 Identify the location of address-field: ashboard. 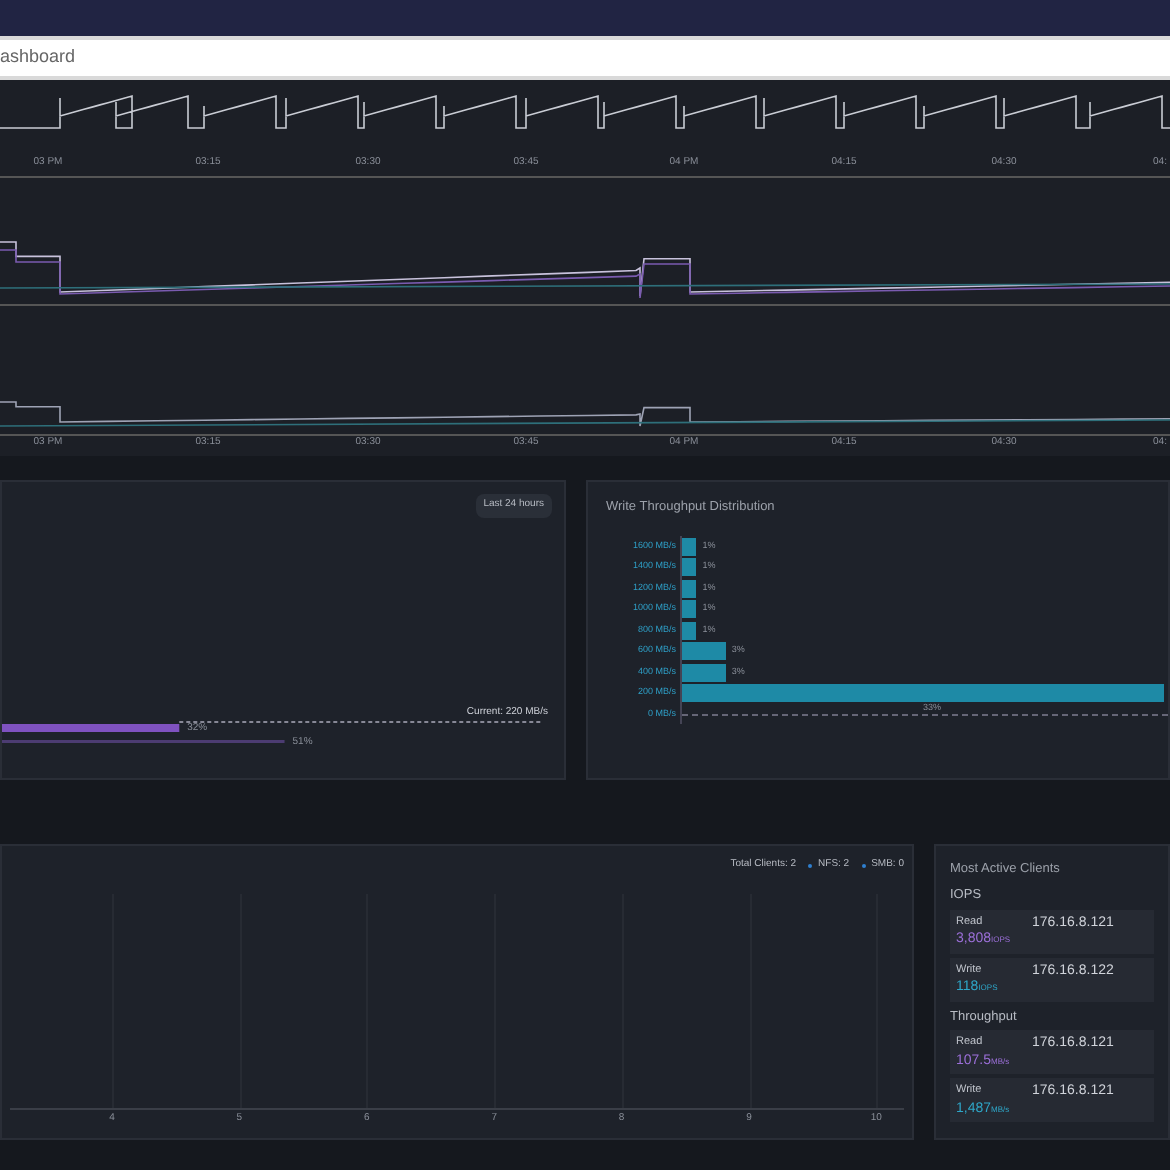
(585, 58).